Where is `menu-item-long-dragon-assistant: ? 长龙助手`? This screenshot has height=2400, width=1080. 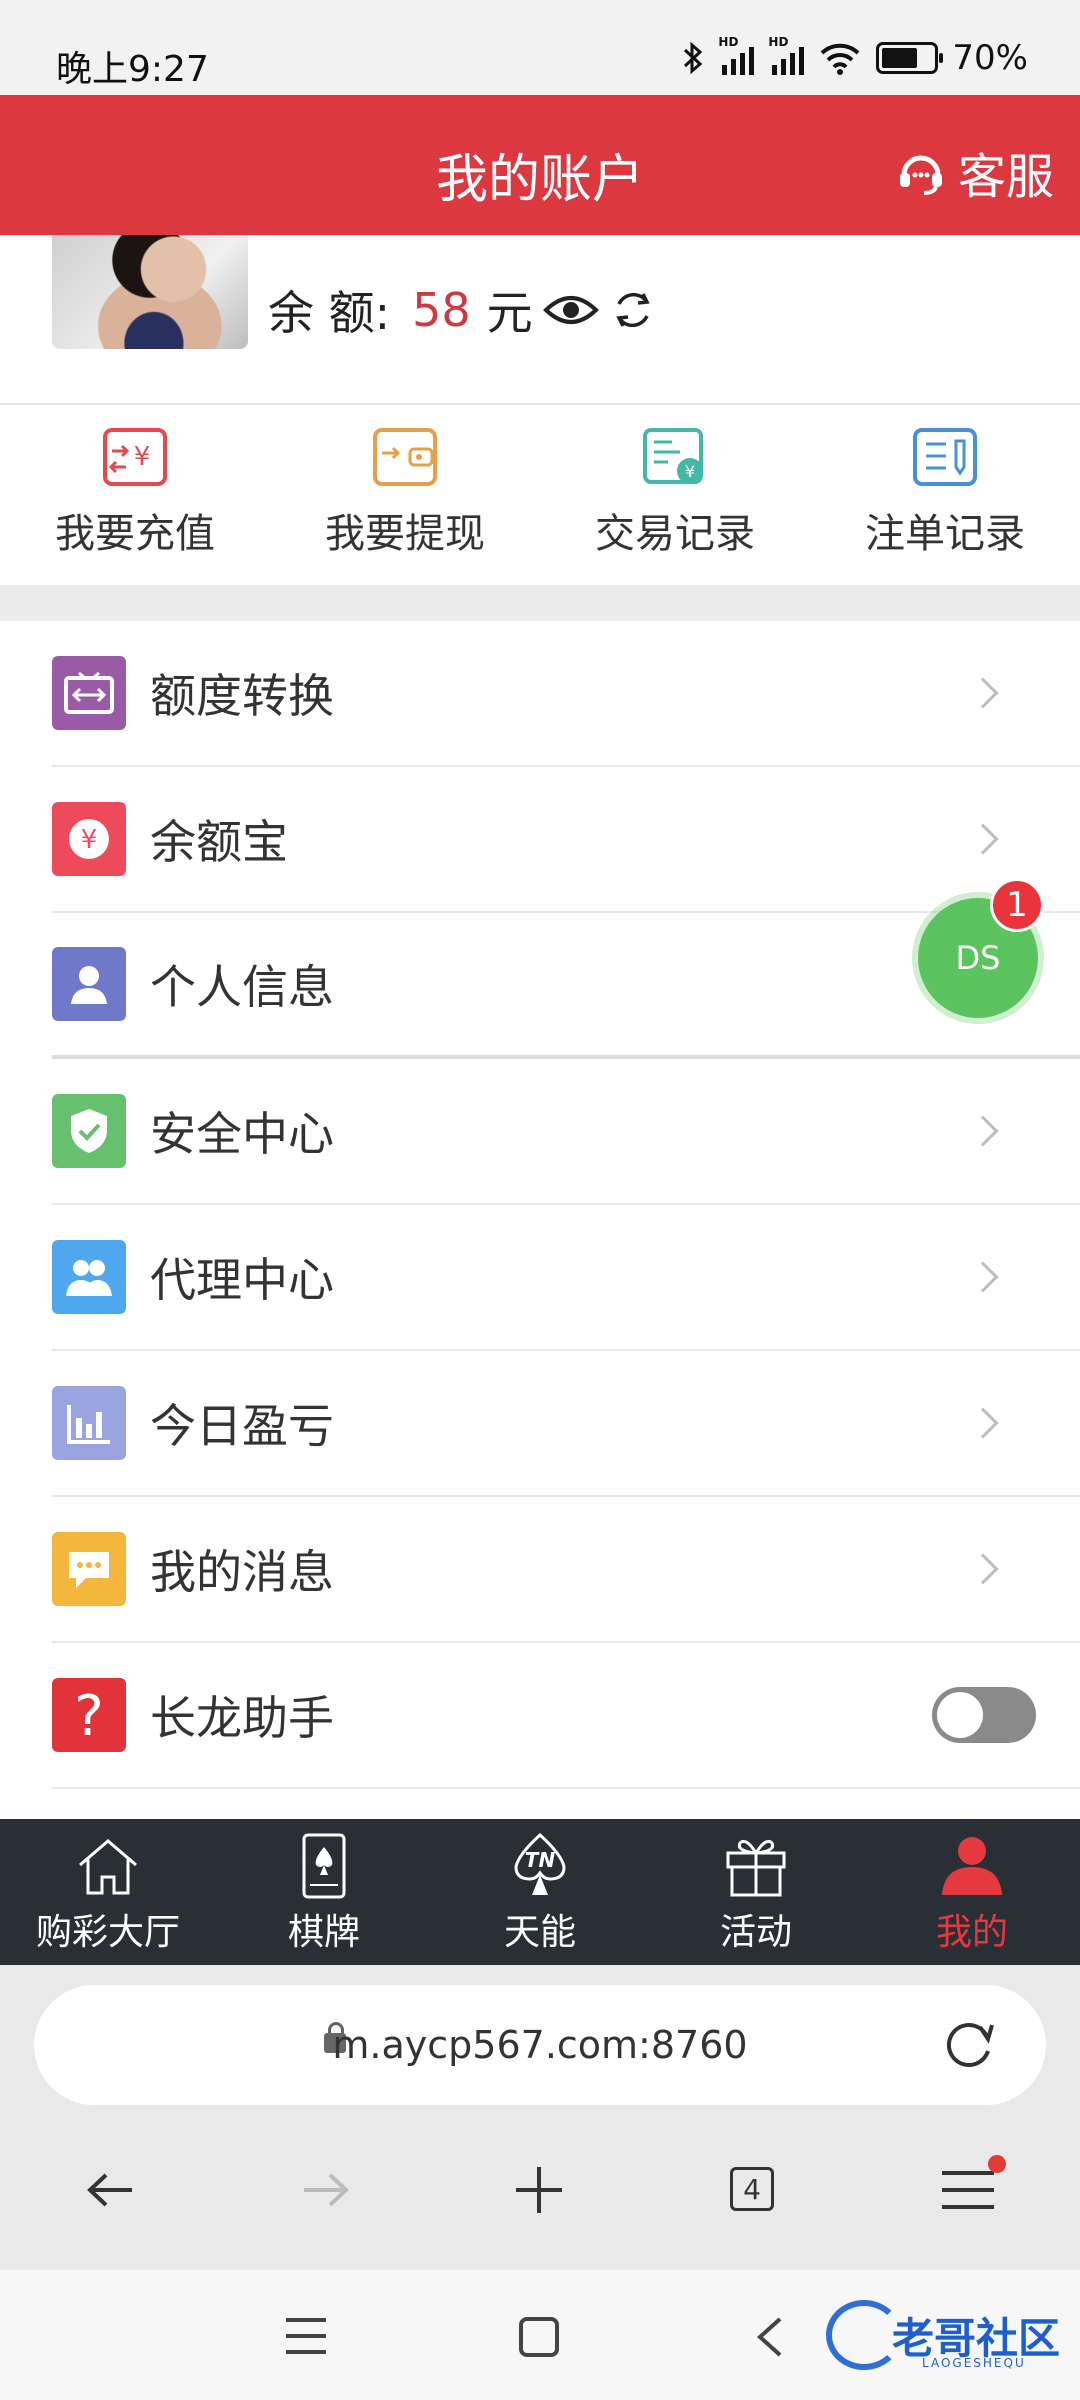 menu-item-long-dragon-assistant: ? 长龙助手 is located at coordinates (566, 1716).